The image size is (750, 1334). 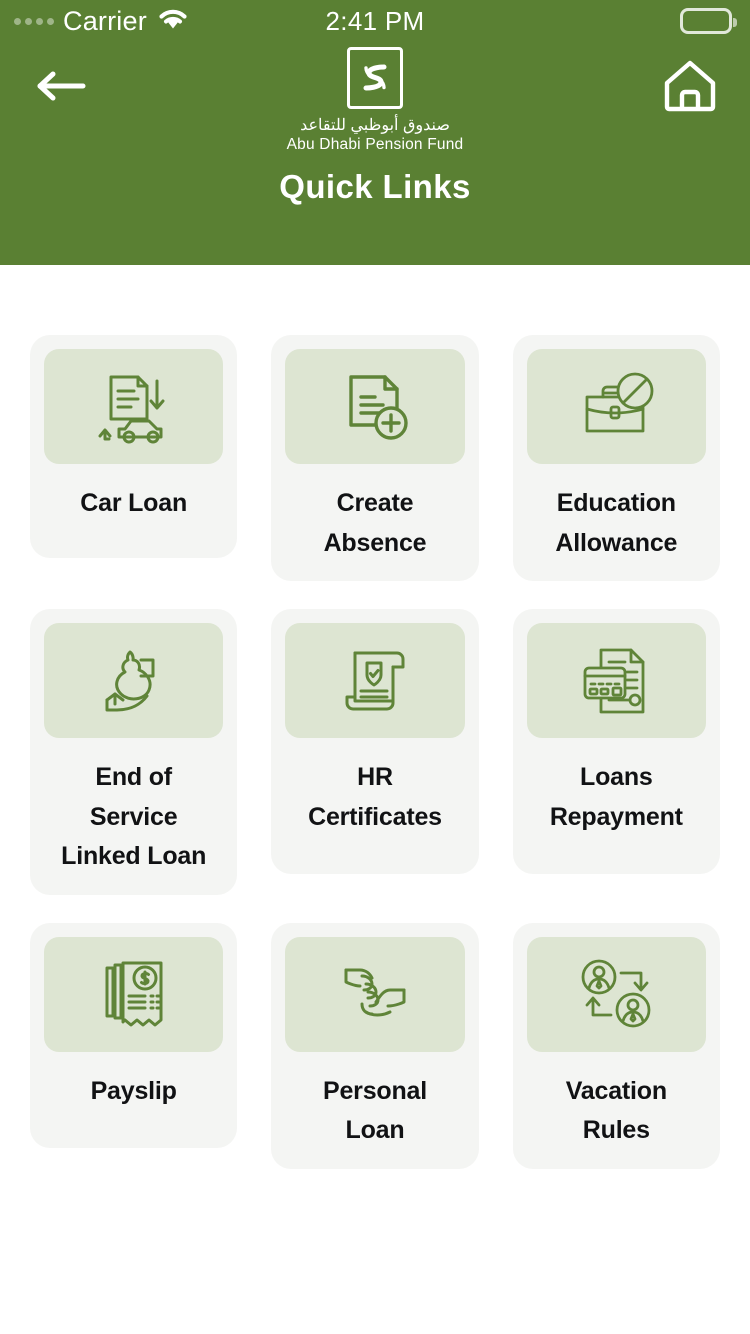 What do you see at coordinates (134, 994) in the screenshot?
I see `payslip-icon` at bounding box center [134, 994].